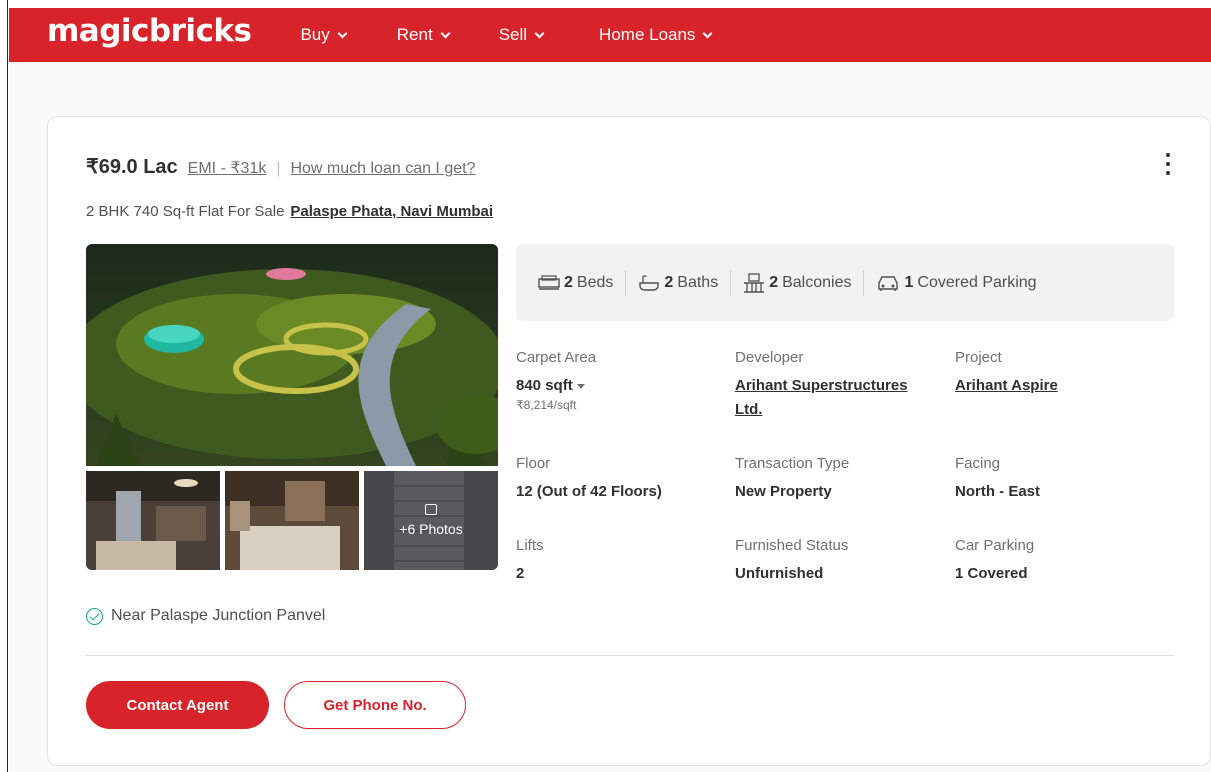  I want to click on baths-label: Baths, so click(698, 282).